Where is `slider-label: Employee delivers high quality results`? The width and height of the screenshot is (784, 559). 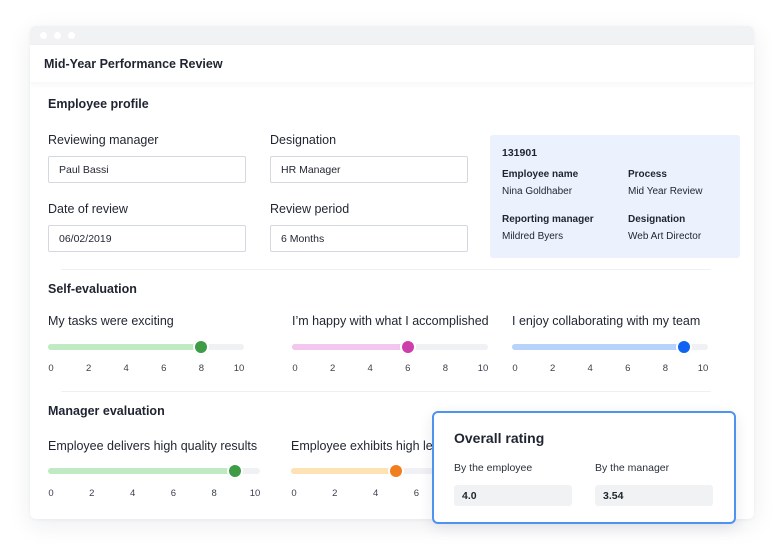
slider-label: Employee delivers high quality results is located at coordinates (153, 446).